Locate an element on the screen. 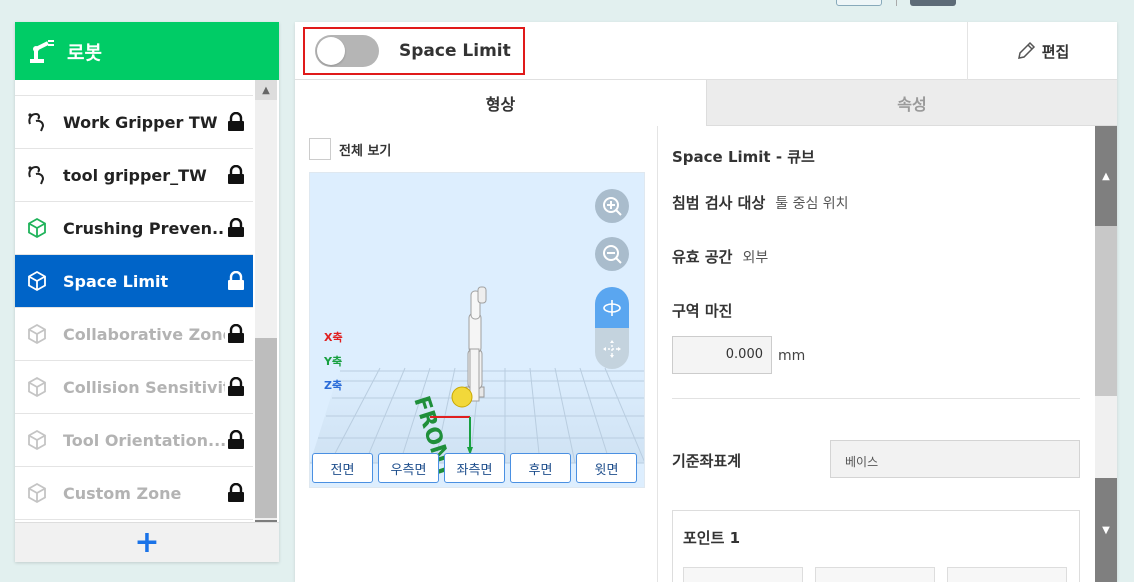 Image resolution: width=1134 pixels, height=582 pixels. sidebar-item-space-limit: Space Limit is located at coordinates (134, 281).